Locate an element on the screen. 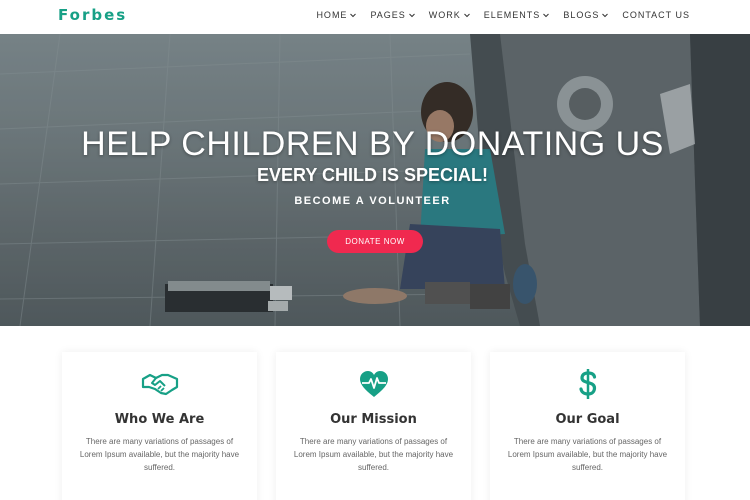  nav-item-pages: PAGES is located at coordinates (392, 15).